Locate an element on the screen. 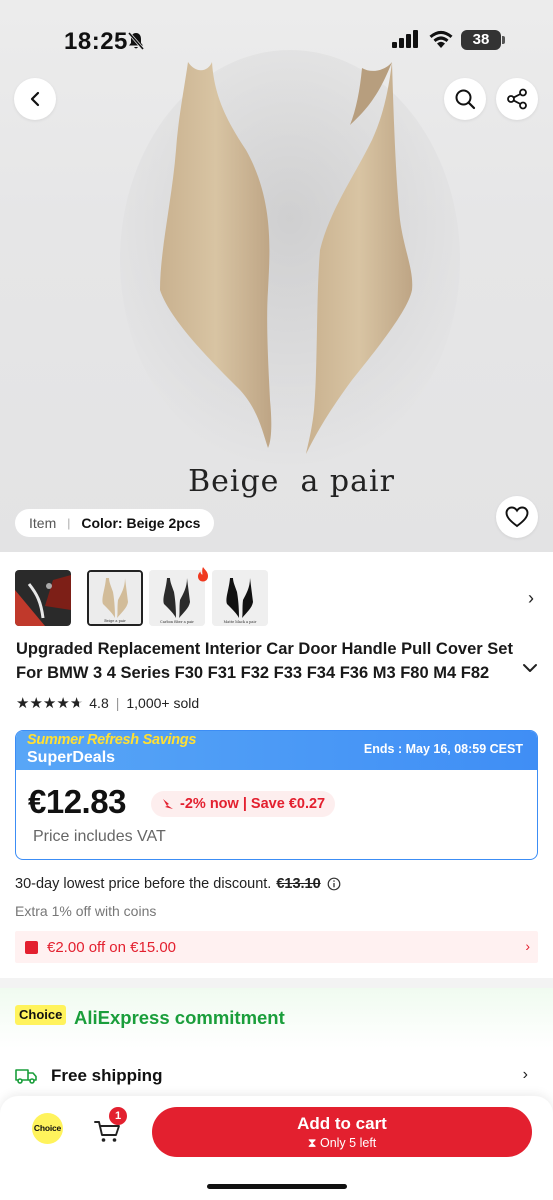 This screenshot has width=553, height=1200. status-time: 18:25 is located at coordinates (96, 41).